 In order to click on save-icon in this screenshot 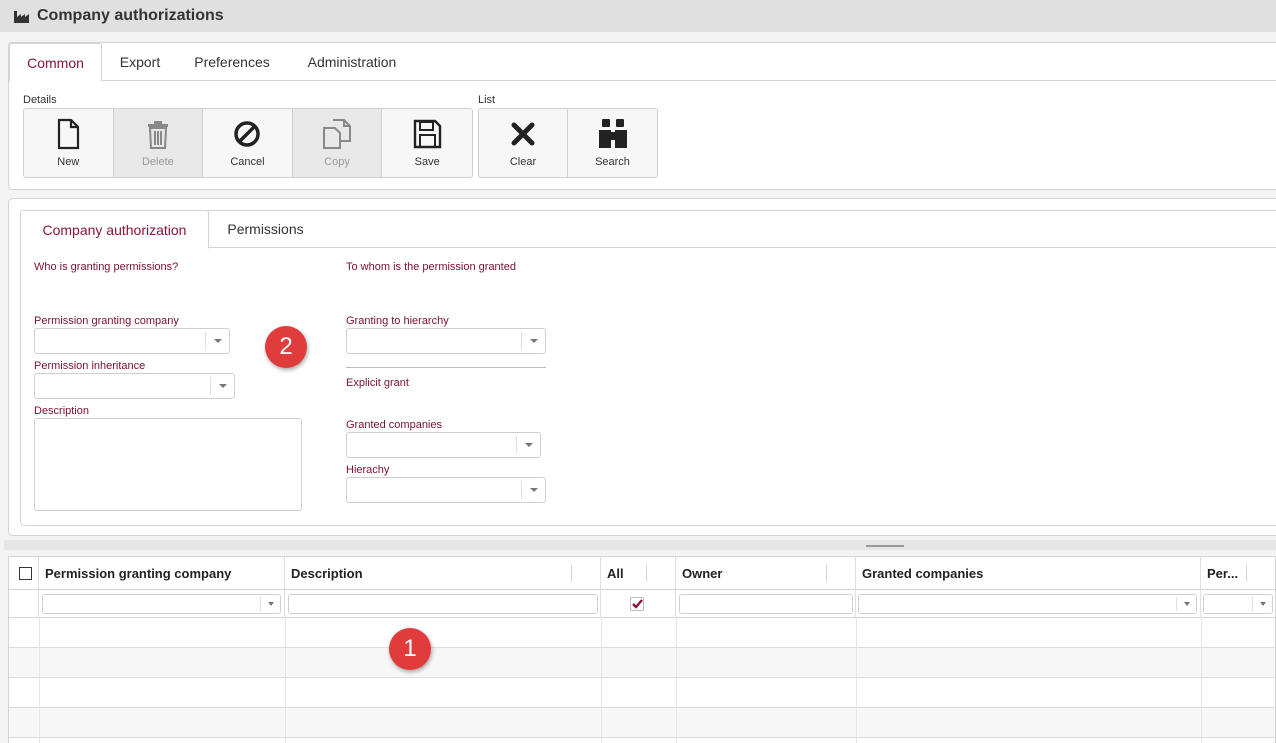, I will do `click(427, 134)`.